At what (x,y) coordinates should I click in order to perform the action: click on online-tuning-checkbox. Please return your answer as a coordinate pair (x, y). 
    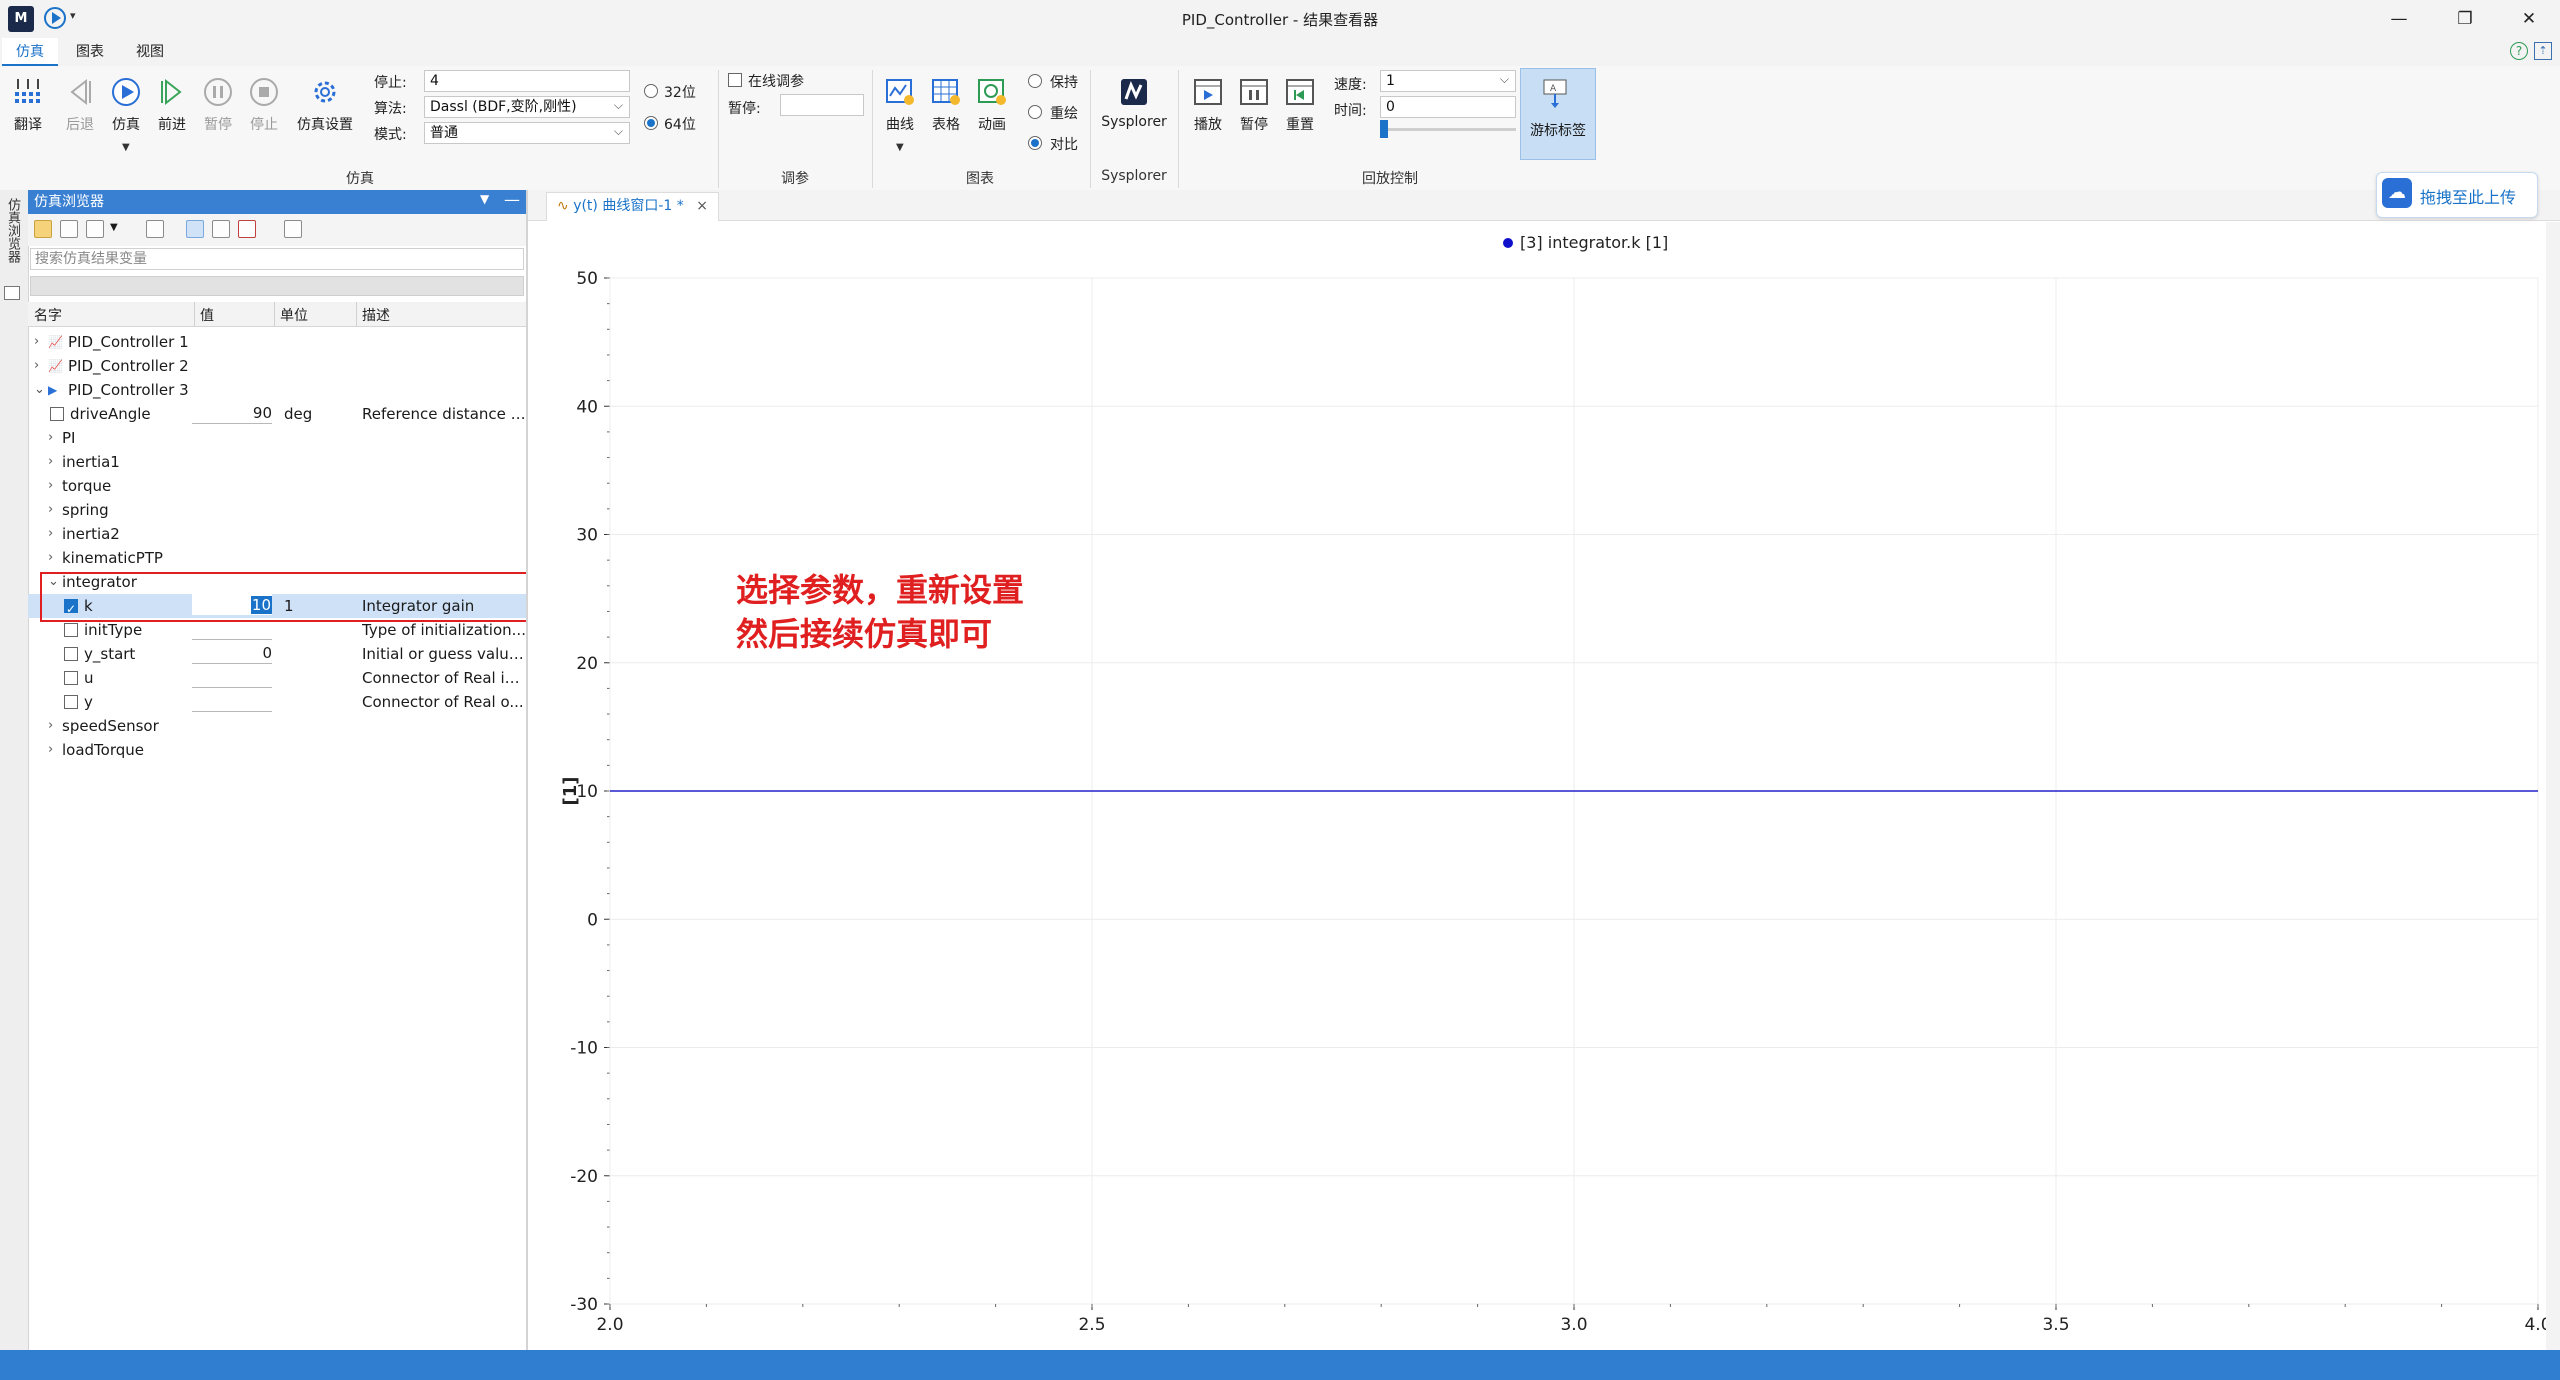
    Looking at the image, I should click on (735, 80).